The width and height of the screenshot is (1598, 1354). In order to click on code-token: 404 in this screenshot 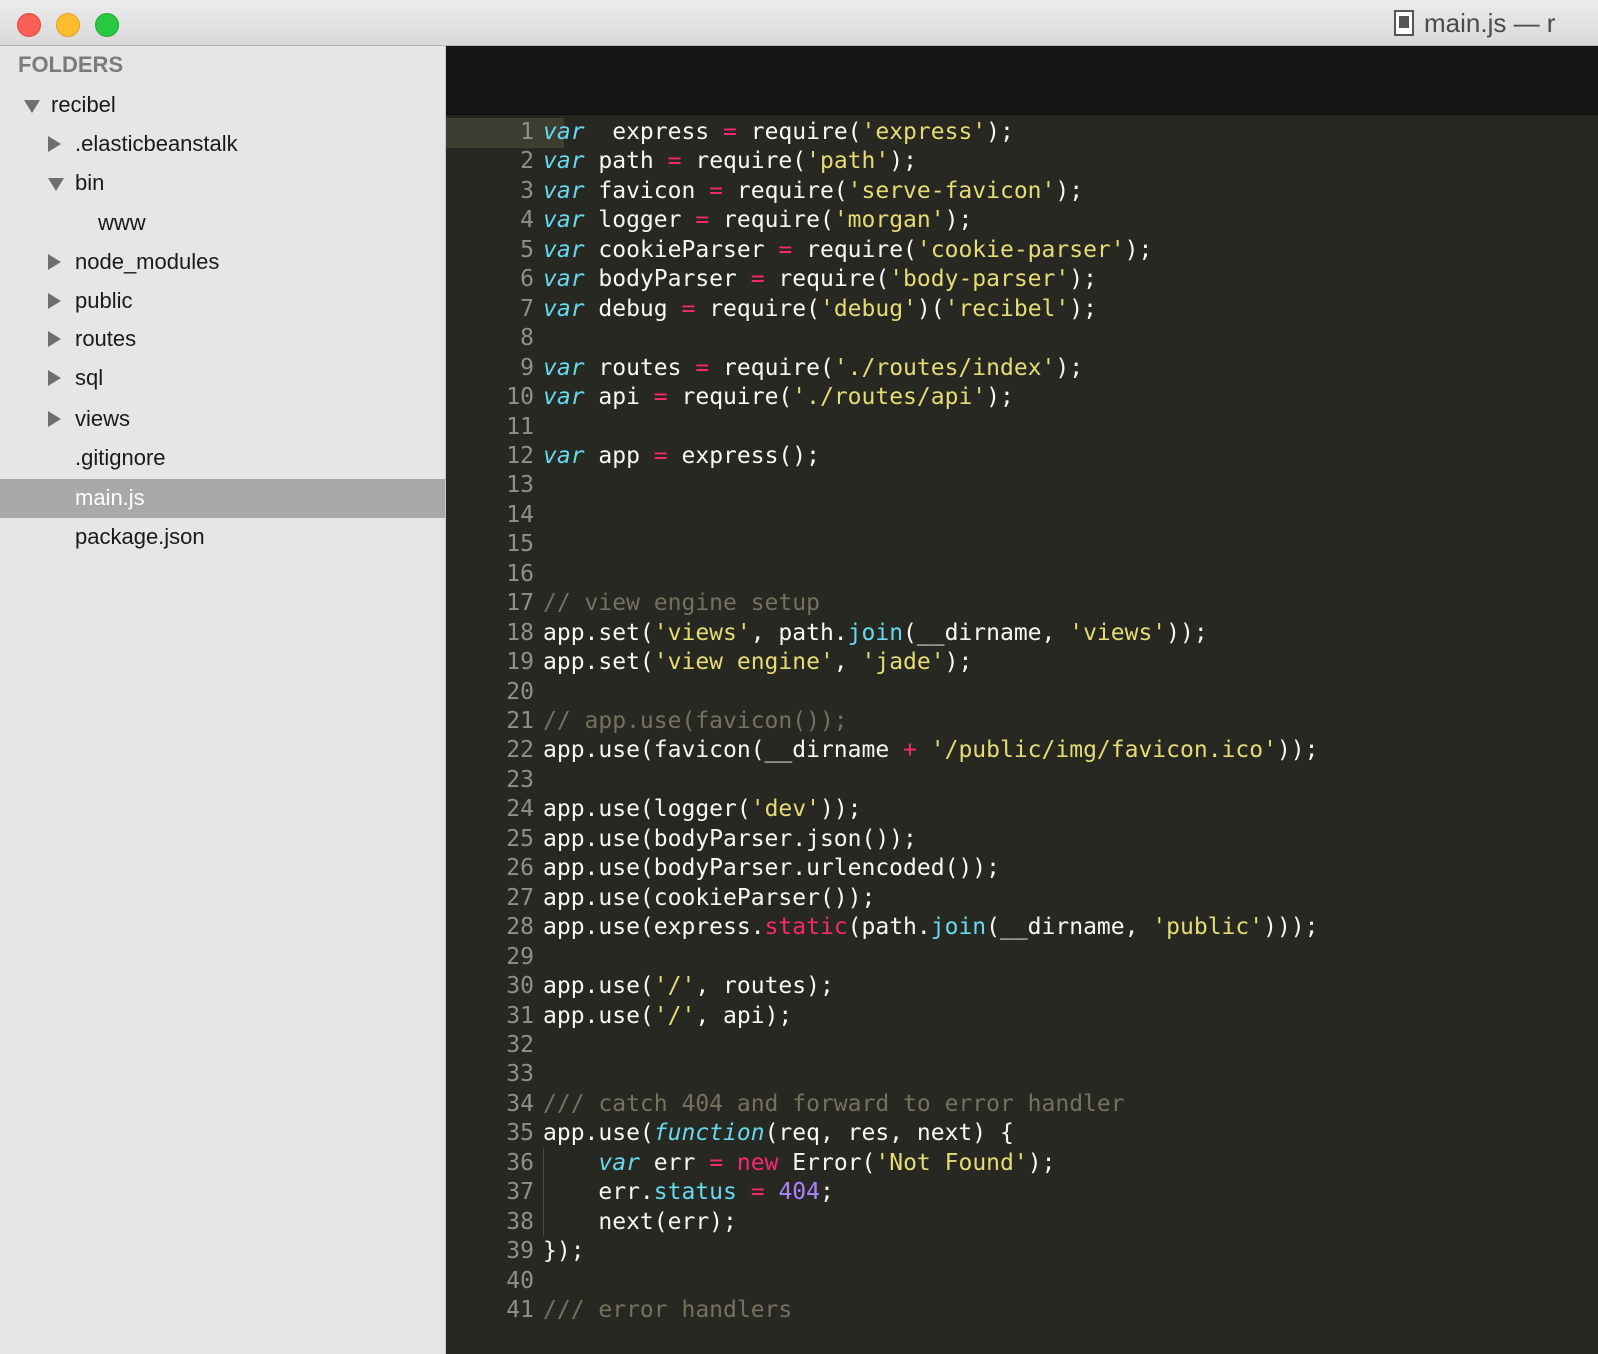, I will do `click(799, 1192)`.